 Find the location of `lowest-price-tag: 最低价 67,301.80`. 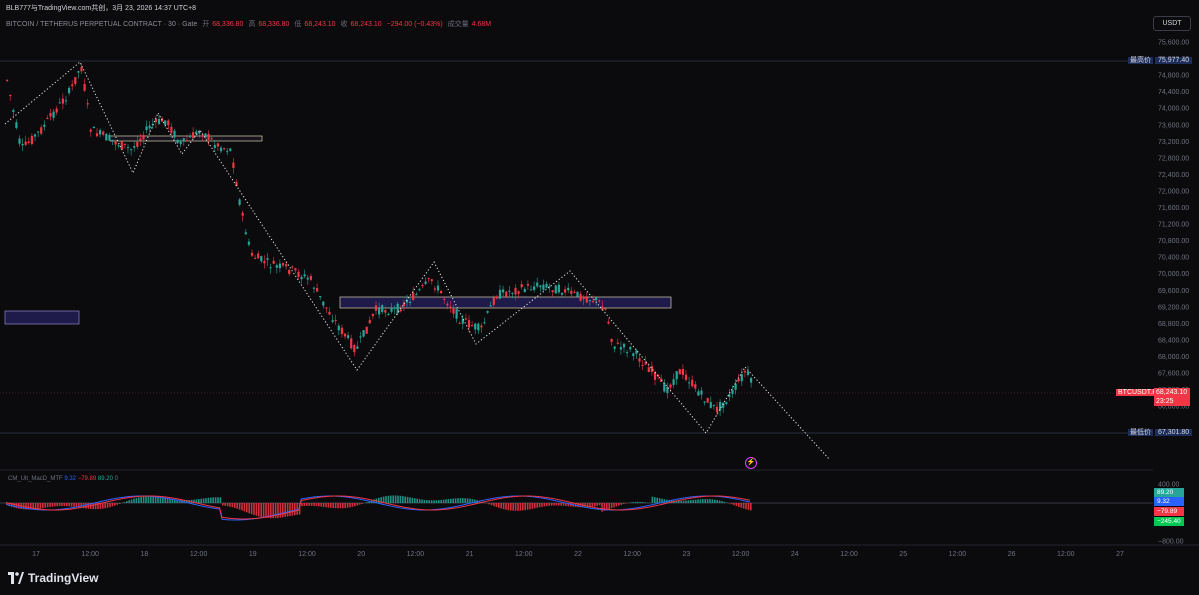

lowest-price-tag: 最低价 67,301.80 is located at coordinates (1160, 433).